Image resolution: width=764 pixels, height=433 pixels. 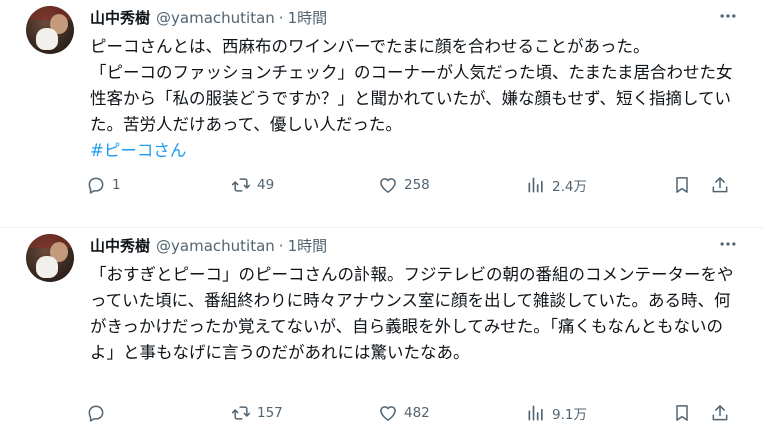 I want to click on views-button: 2.4万, so click(x=556, y=185).